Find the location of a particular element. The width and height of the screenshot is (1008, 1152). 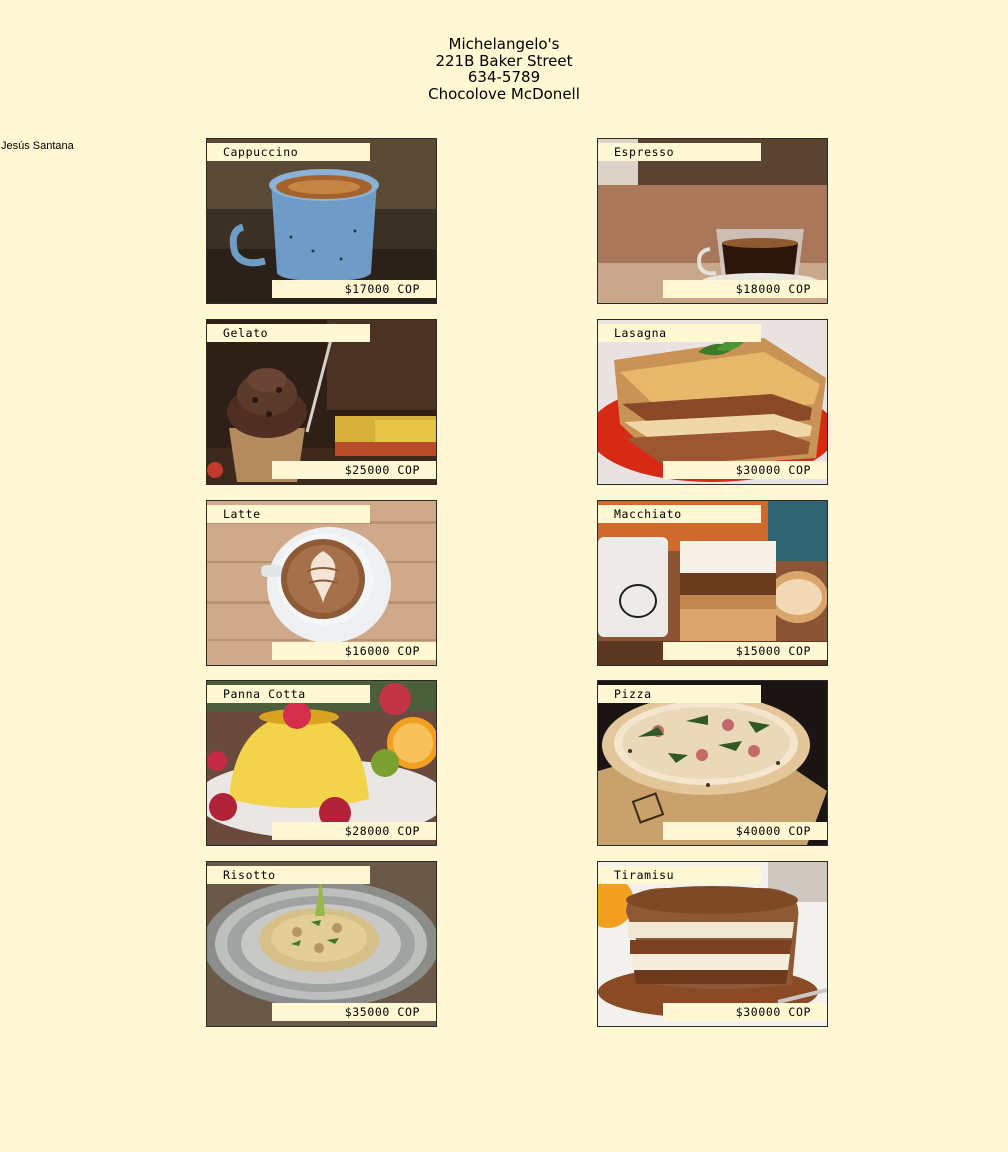

menu-item-price: $28000 COP is located at coordinates (354, 831).